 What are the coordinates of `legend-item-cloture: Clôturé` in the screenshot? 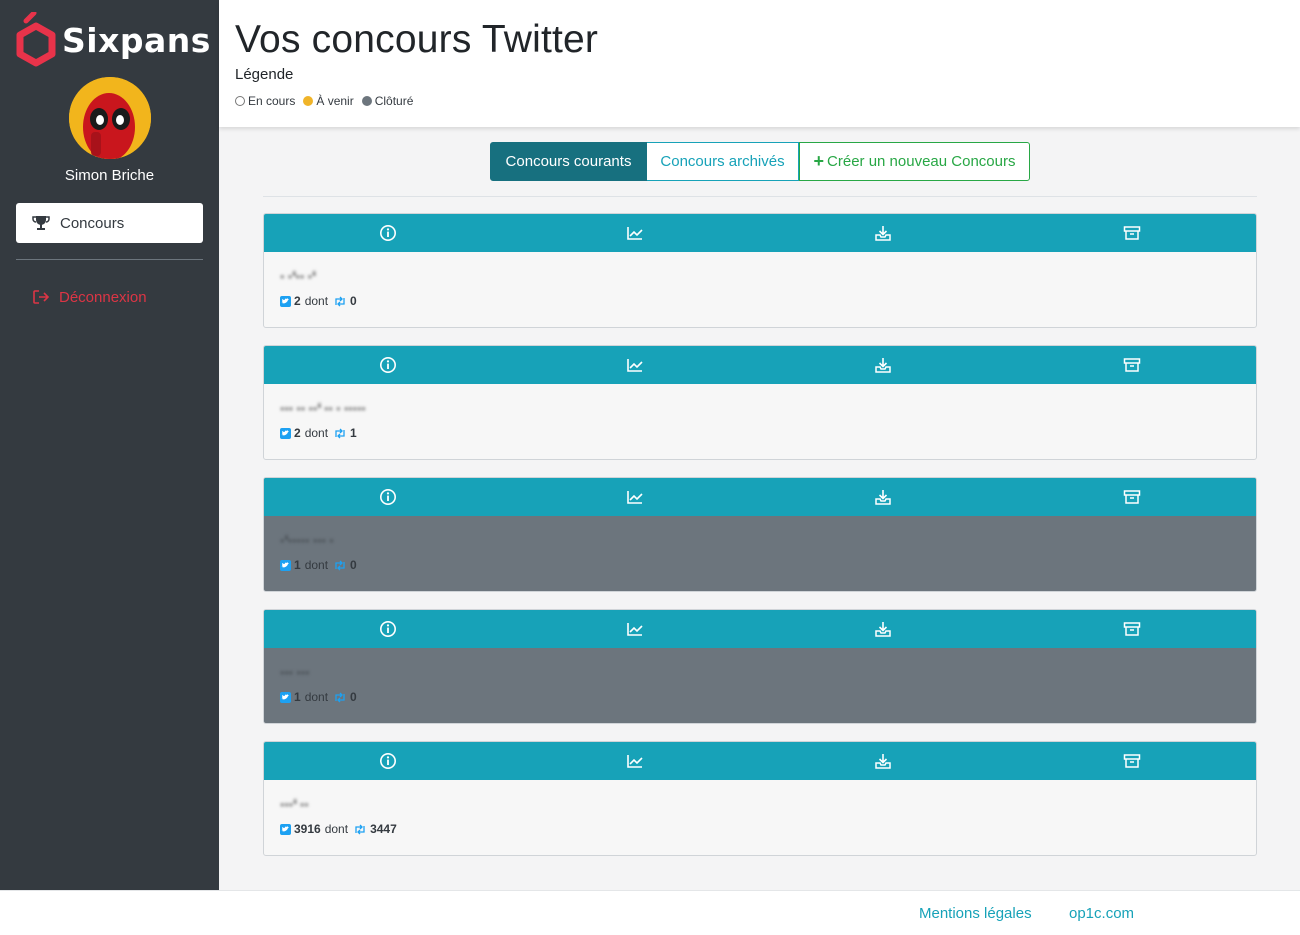 It's located at (387, 101).